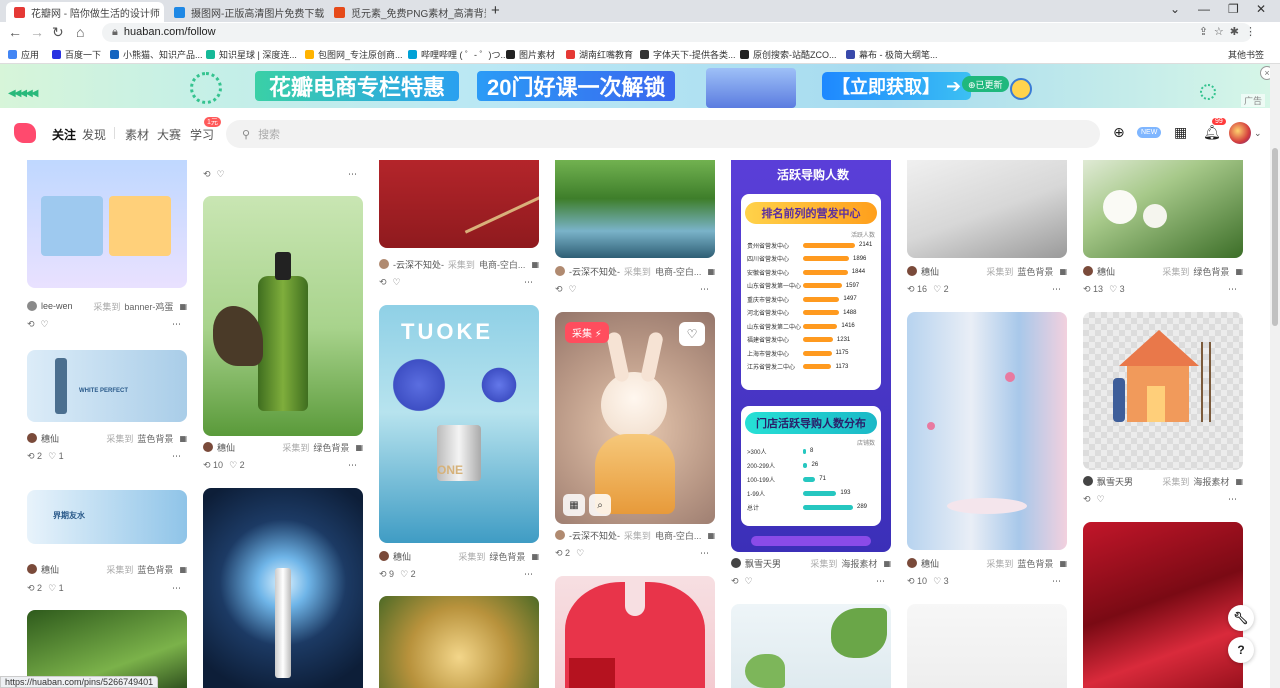 The width and height of the screenshot is (1280, 688). Describe the element at coordinates (85, 12) in the screenshot. I see `tab-huaban: 花瓣网 - 陪你做生活的设计师（仿... ✕` at that location.